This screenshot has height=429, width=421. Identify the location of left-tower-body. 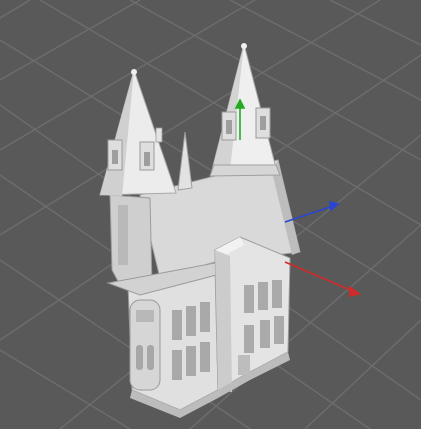
(131, 240).